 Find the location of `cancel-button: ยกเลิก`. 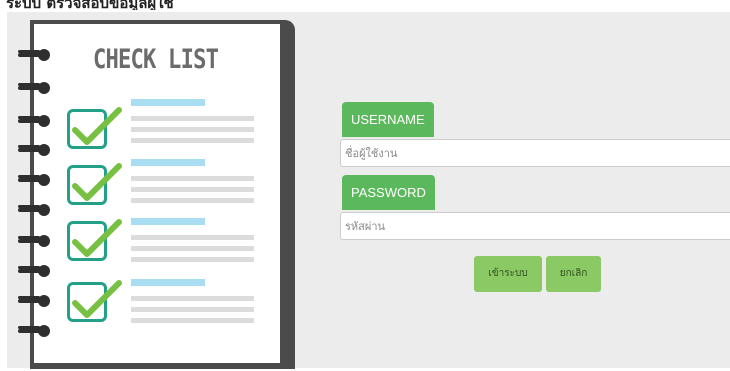

cancel-button: ยกเลิก is located at coordinates (573, 274).